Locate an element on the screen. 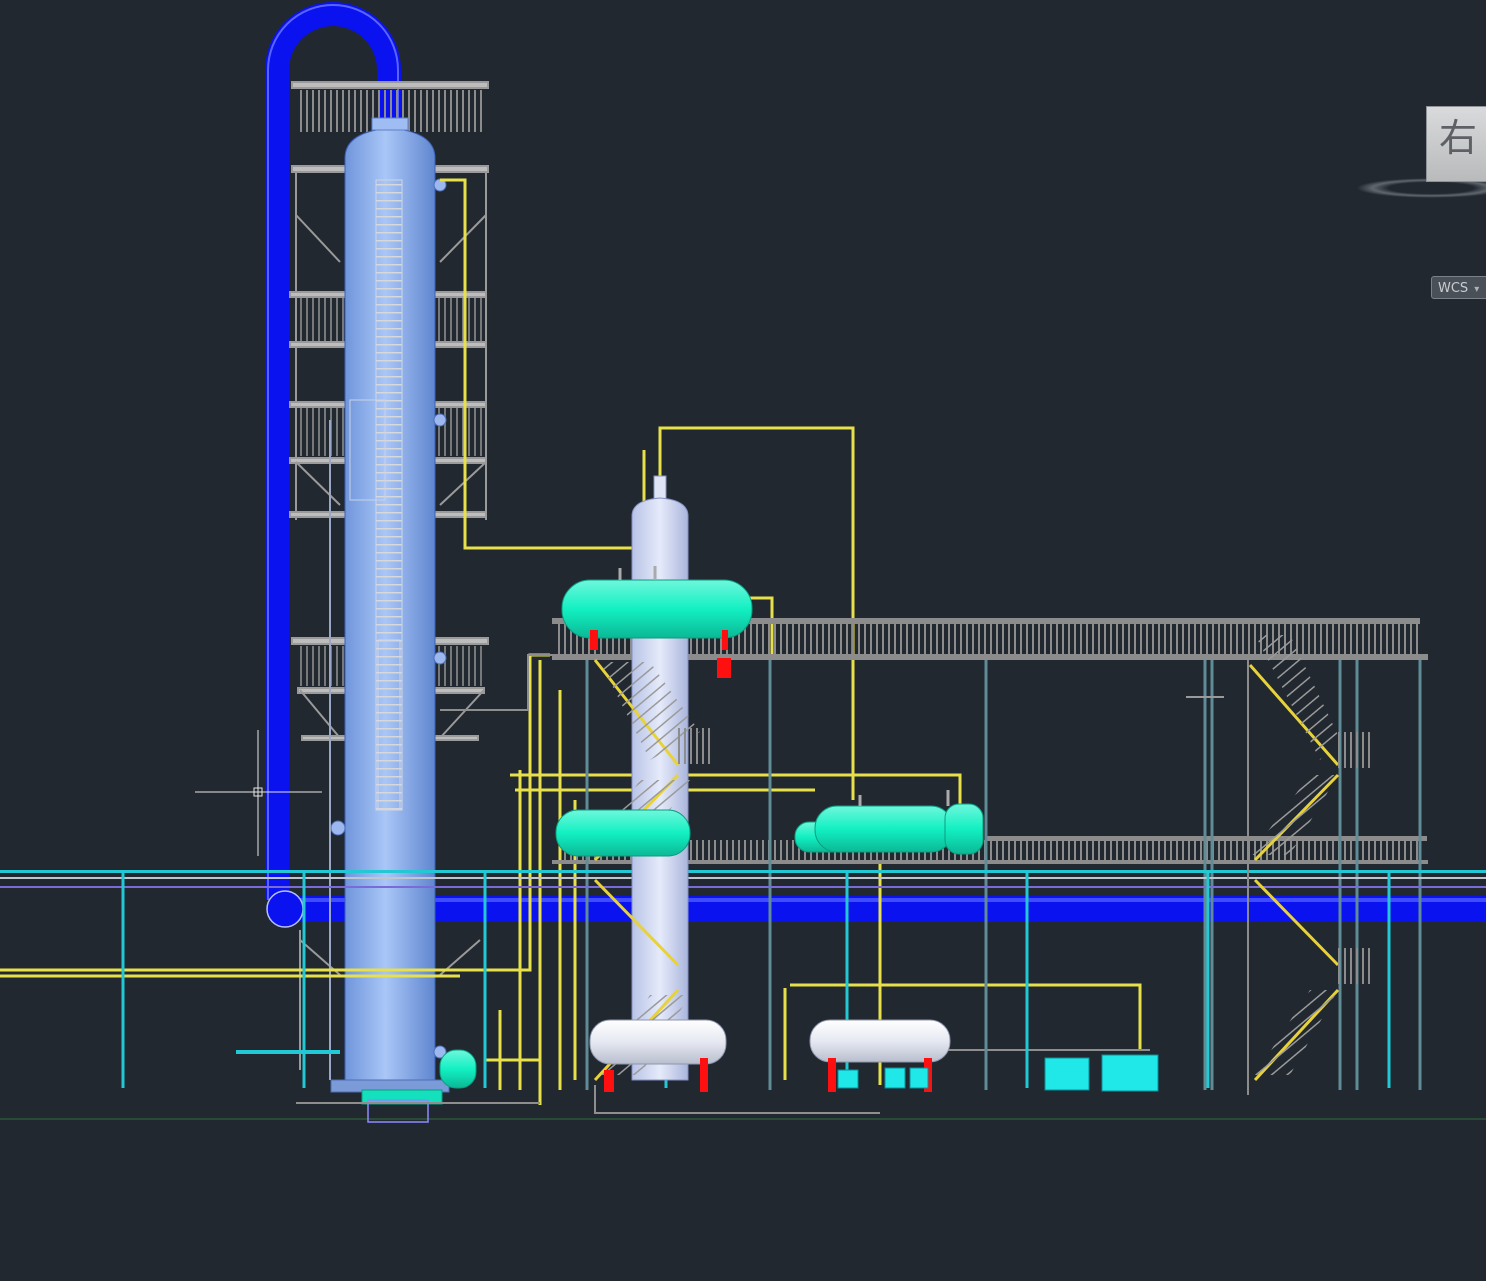 This screenshot has width=1486, height=1281. header-elbow is located at coordinates (285, 909).